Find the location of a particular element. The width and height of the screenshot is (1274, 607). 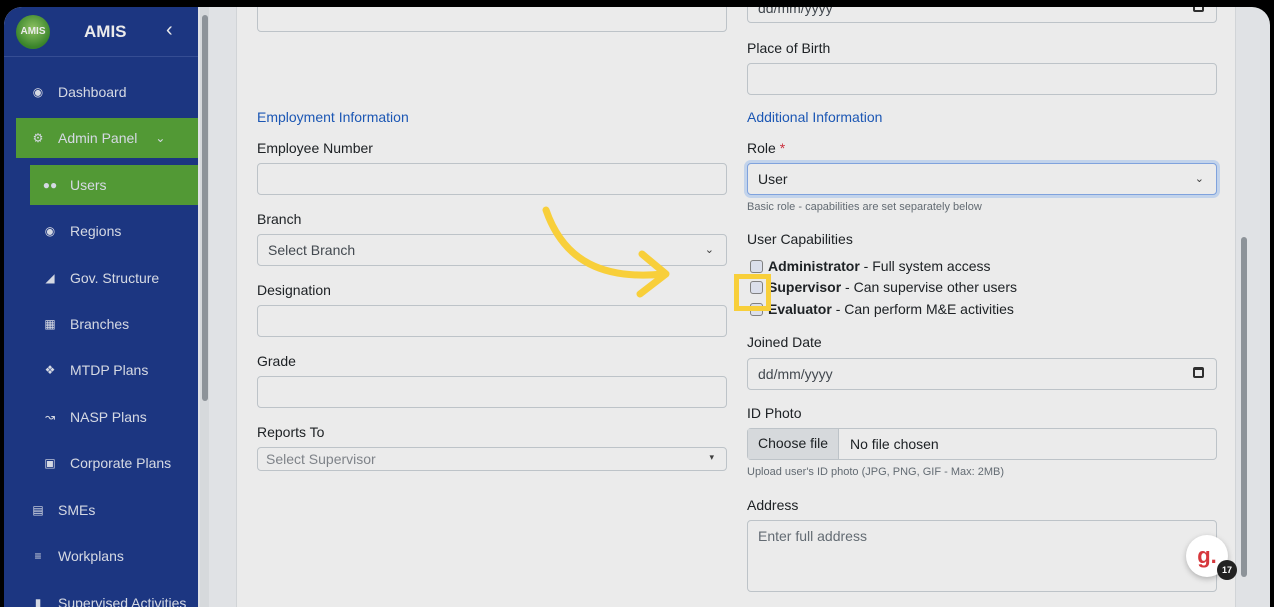

sidebar-brand: AMIS AMIS ‹ is located at coordinates (101, 32).